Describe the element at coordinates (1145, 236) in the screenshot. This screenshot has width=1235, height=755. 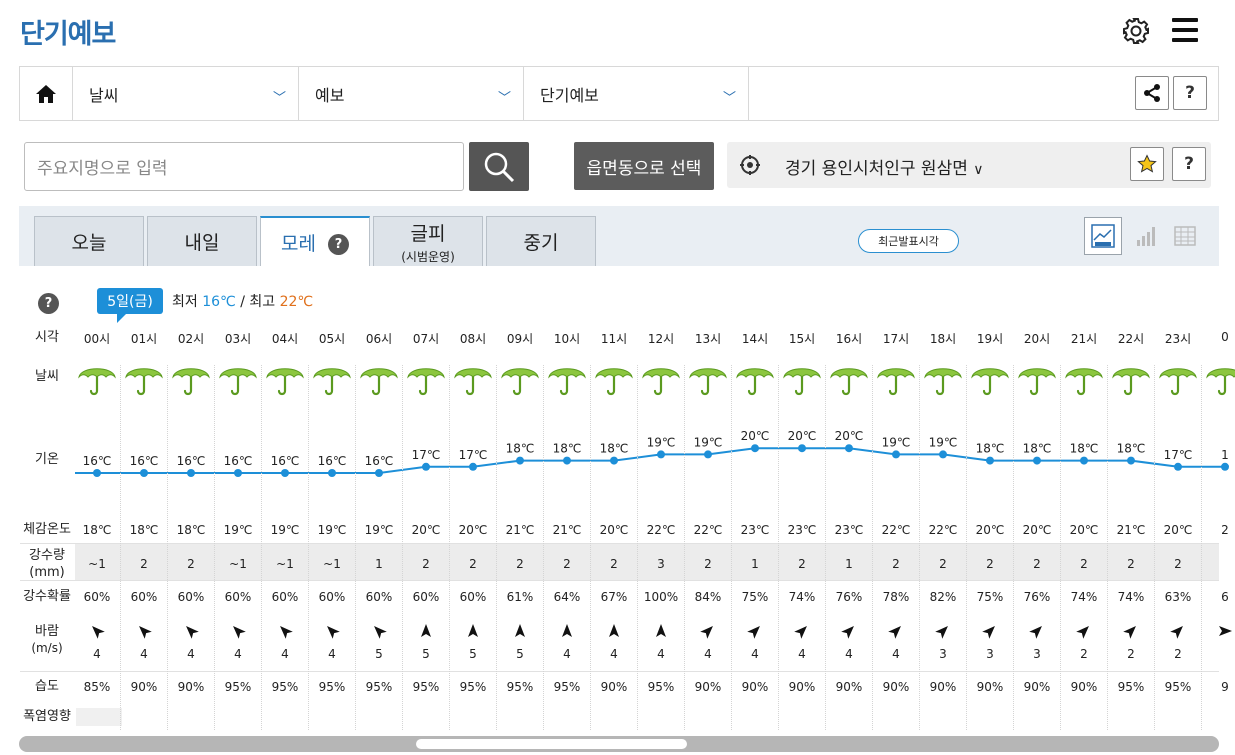
I see `view-bar-button` at that location.